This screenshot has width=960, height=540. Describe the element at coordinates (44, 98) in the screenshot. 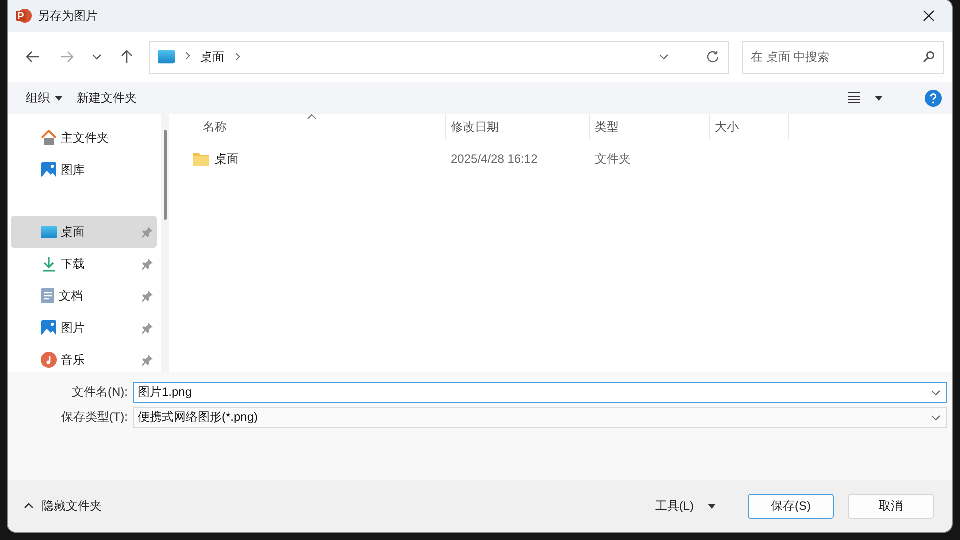

I see `toolbar-command: 组织` at that location.